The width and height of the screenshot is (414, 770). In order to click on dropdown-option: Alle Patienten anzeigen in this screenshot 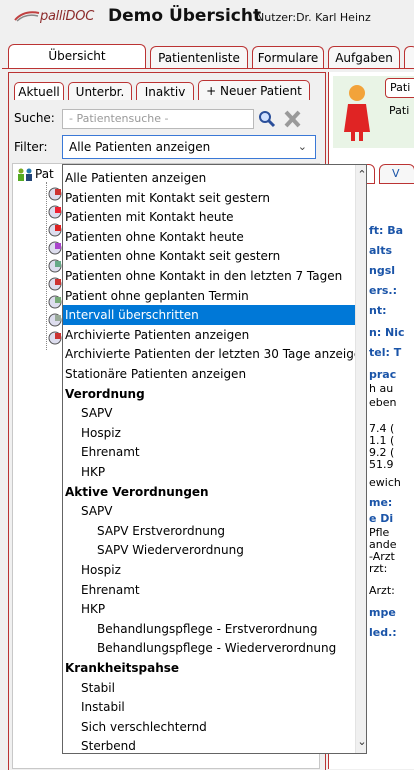, I will do `click(209, 178)`.